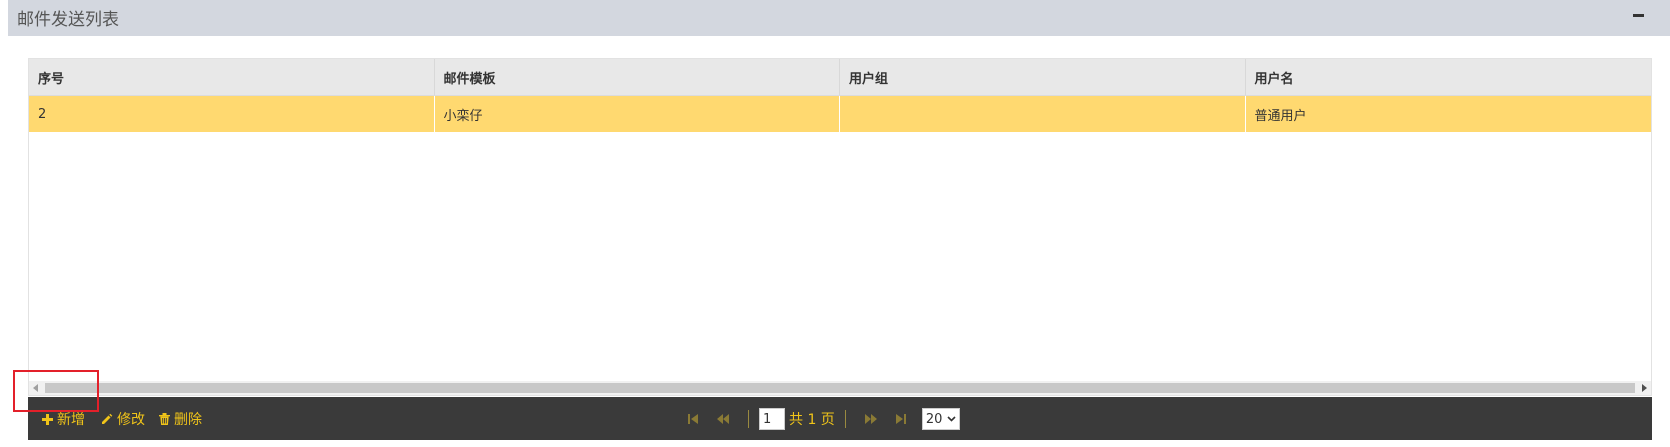 This screenshot has width=1670, height=447. I want to click on column-header-index: 序号, so click(232, 77).